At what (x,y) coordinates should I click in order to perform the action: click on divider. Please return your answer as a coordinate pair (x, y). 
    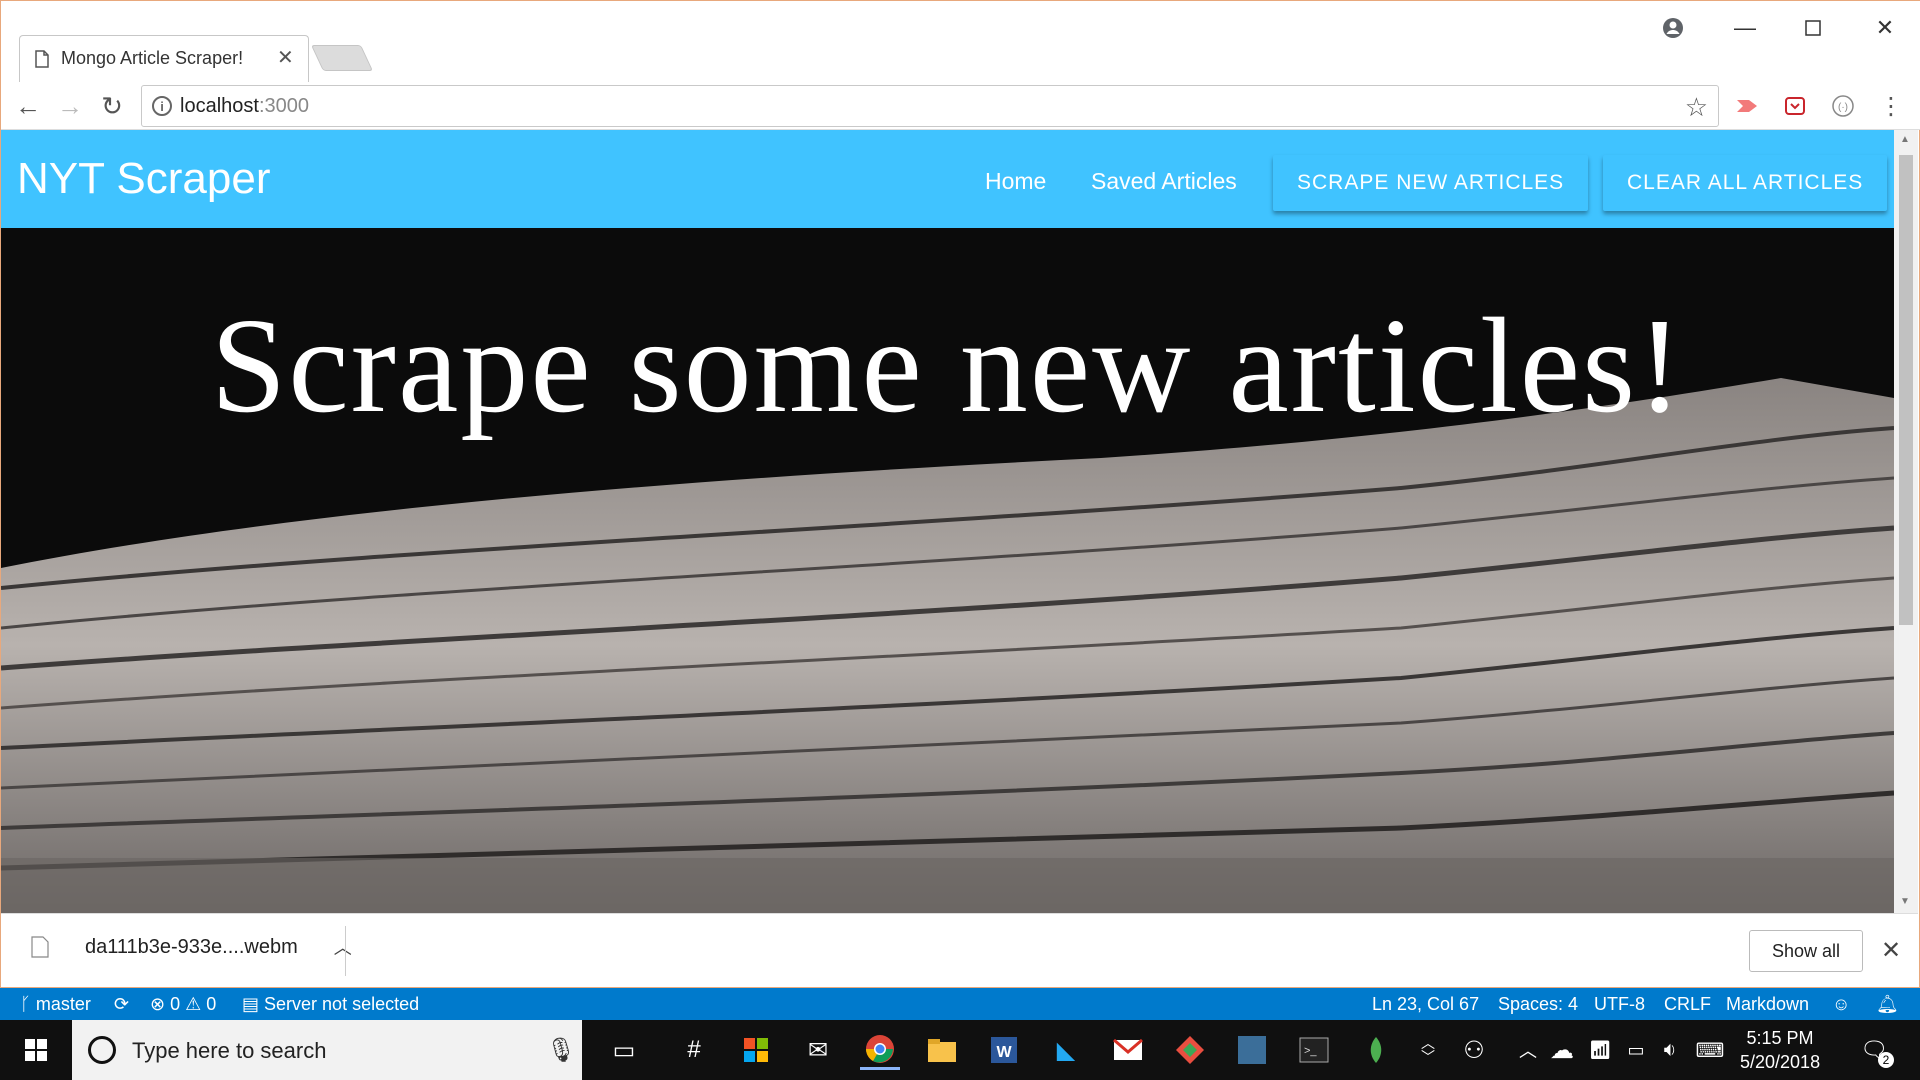
    Looking at the image, I should click on (345, 951).